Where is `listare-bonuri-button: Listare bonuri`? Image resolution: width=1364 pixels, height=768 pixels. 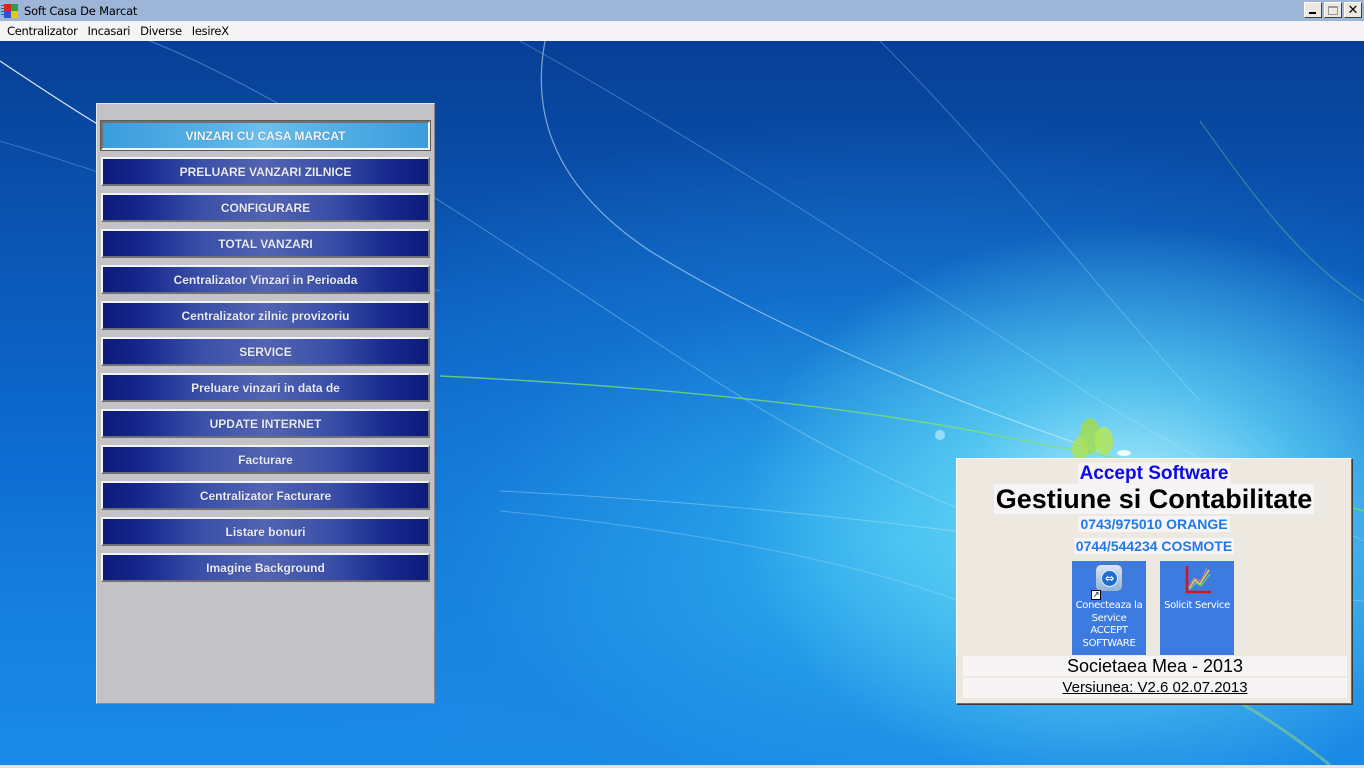
listare-bonuri-button: Listare bonuri is located at coordinates (265, 531).